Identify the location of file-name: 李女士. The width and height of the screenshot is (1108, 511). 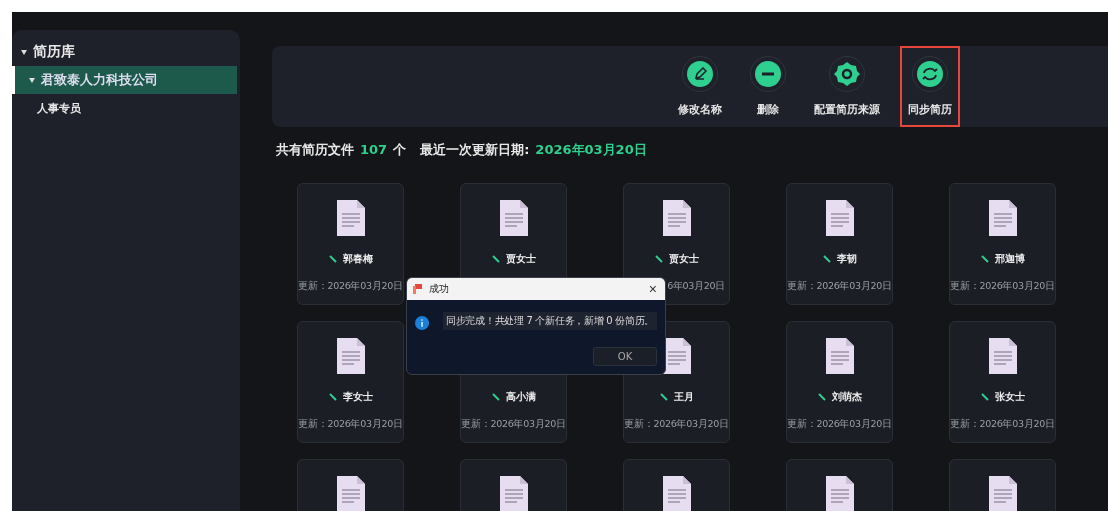
(357, 397).